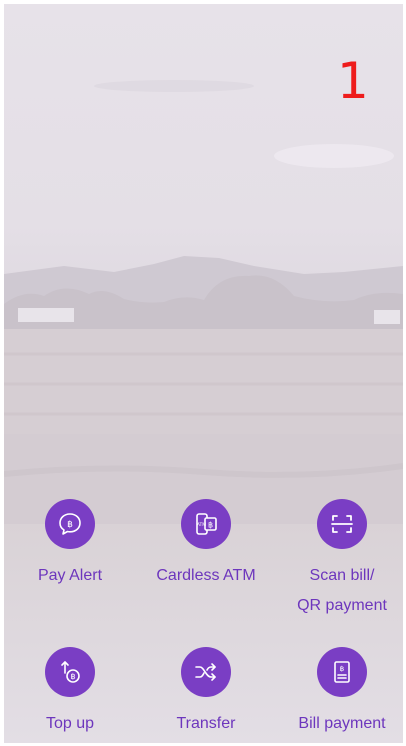 This screenshot has height=746, width=406. Describe the element at coordinates (206, 723) in the screenshot. I see `transfer-label: Transfer` at that location.